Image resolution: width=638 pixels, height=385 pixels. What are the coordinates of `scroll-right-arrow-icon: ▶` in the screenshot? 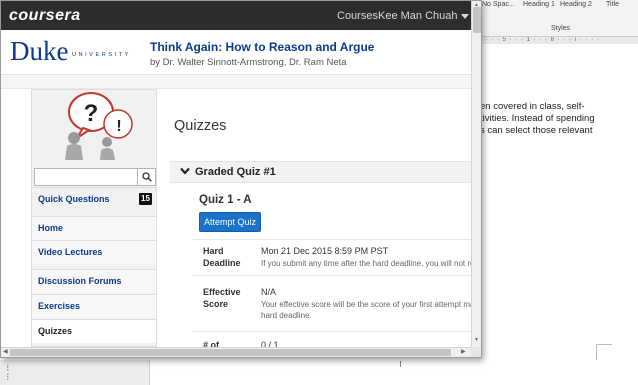 It's located at (463, 351).